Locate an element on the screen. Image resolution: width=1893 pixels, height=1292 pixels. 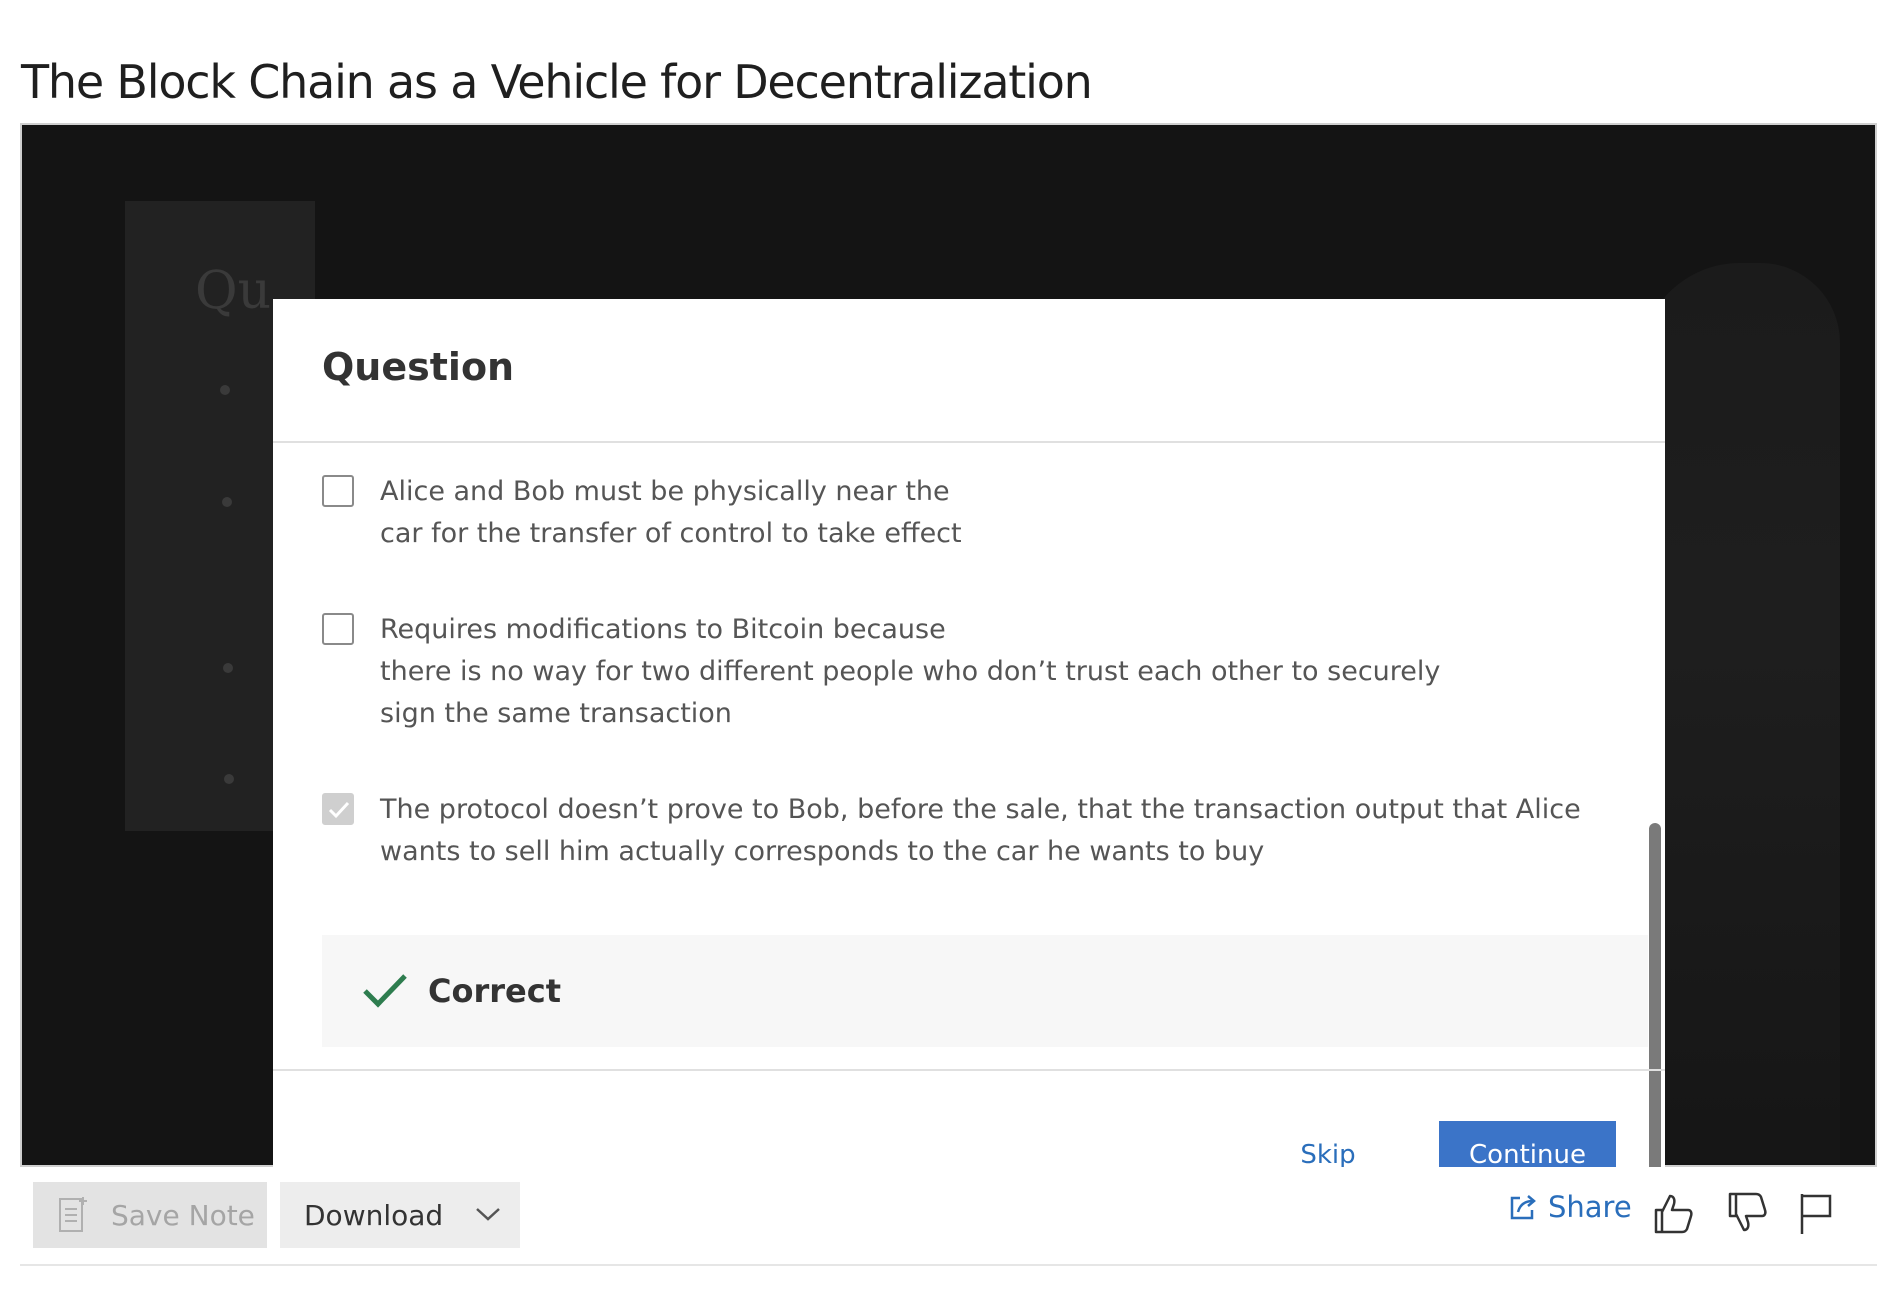
flag-icon is located at coordinates (1817, 1213).